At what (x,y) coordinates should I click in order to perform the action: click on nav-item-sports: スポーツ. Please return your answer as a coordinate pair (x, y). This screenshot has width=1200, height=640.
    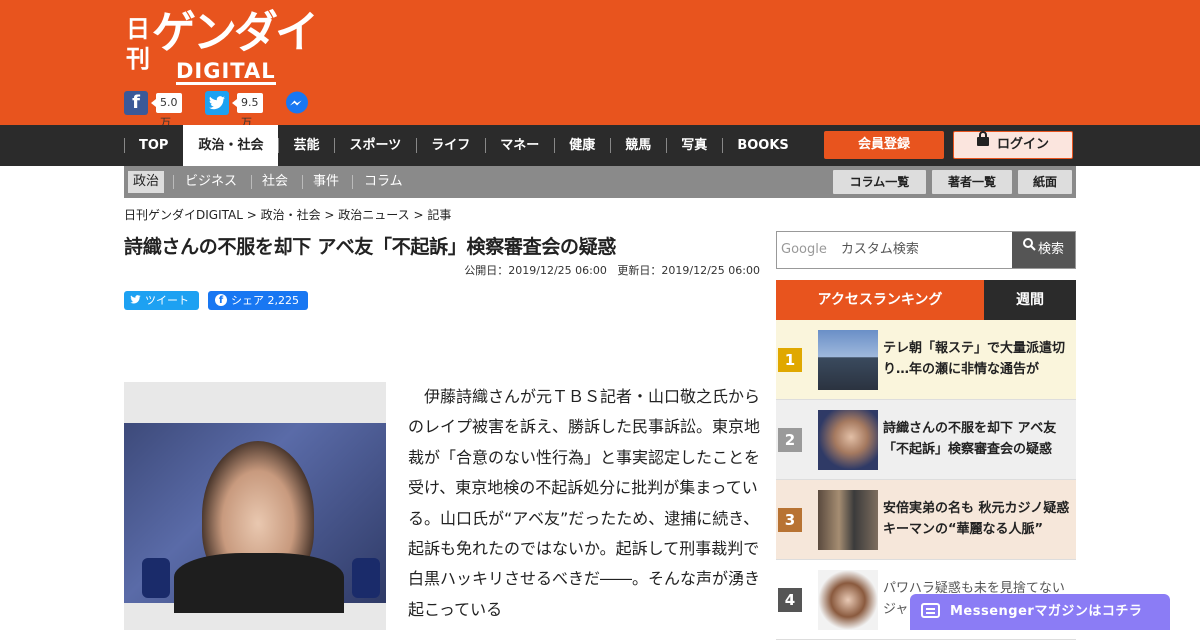
    Looking at the image, I should click on (375, 145).